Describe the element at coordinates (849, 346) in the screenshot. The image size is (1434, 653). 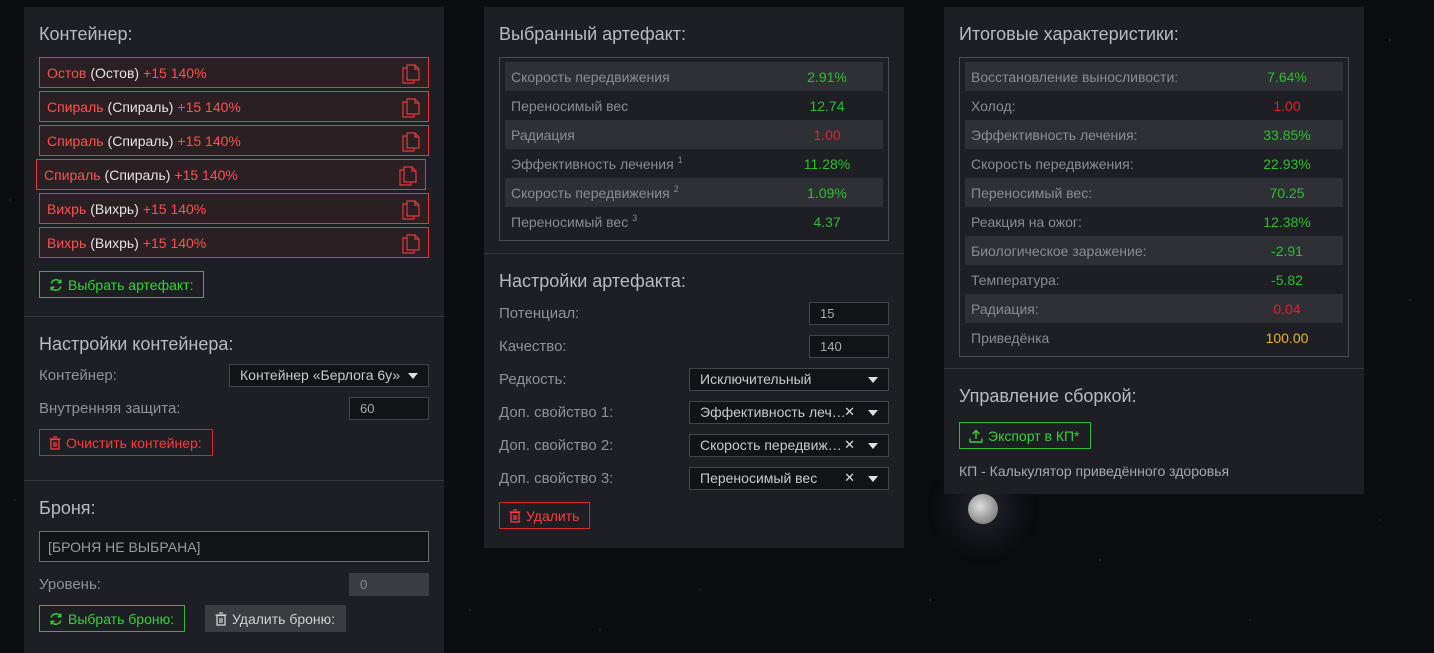
I see `quality-input: 140` at that location.